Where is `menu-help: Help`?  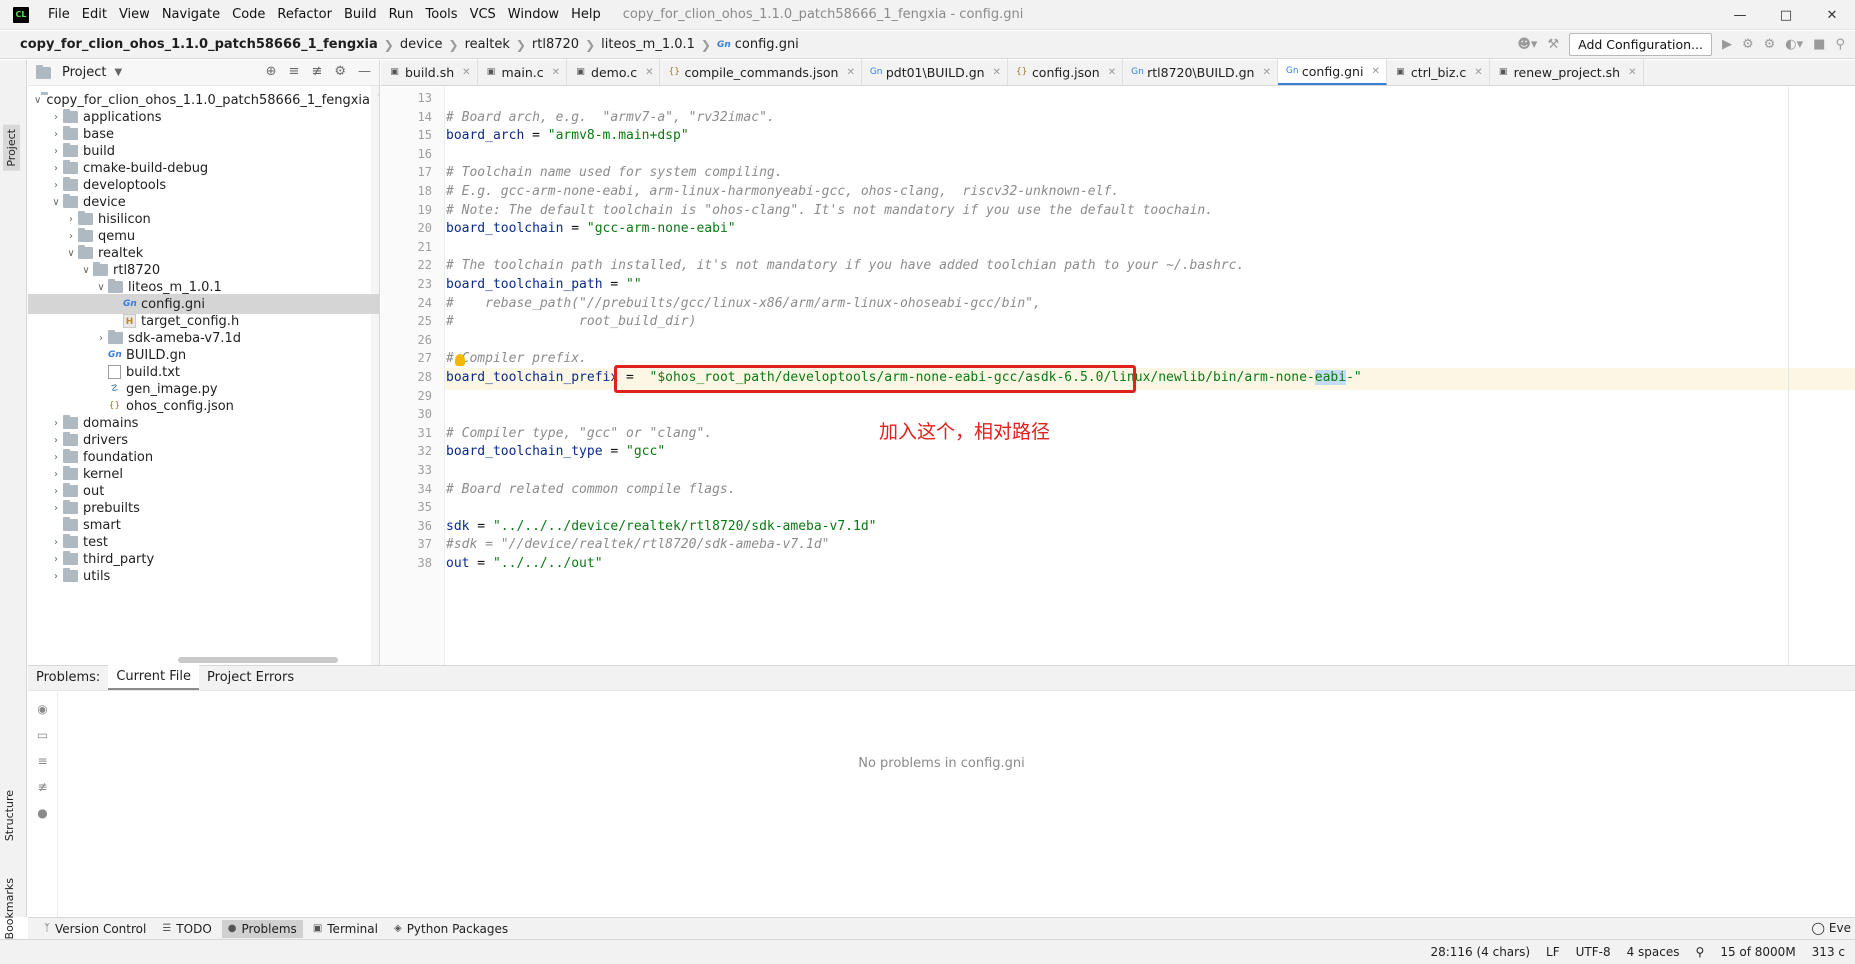
menu-help: Help is located at coordinates (586, 15).